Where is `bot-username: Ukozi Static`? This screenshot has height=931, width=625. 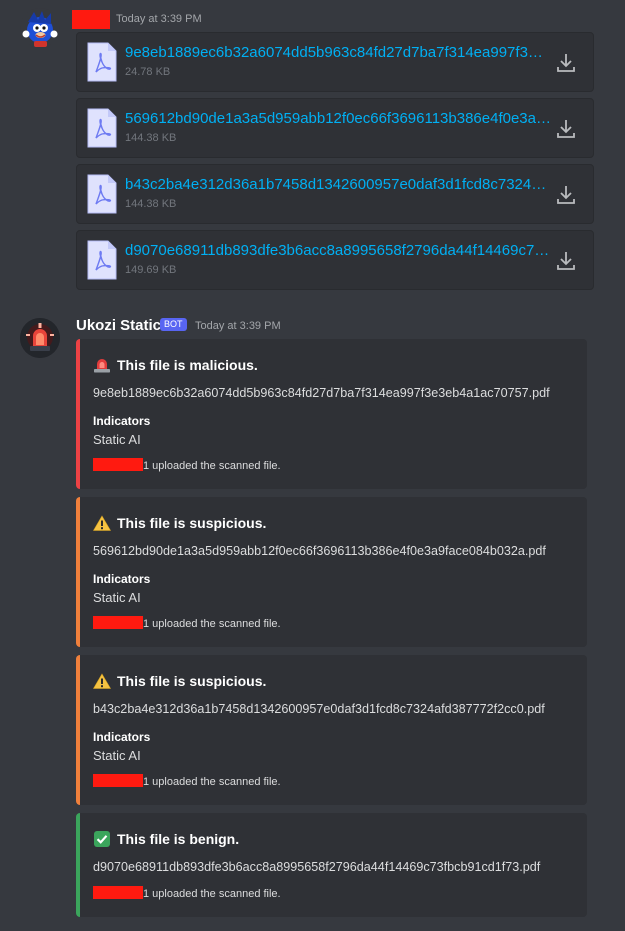
bot-username: Ukozi Static is located at coordinates (118, 325).